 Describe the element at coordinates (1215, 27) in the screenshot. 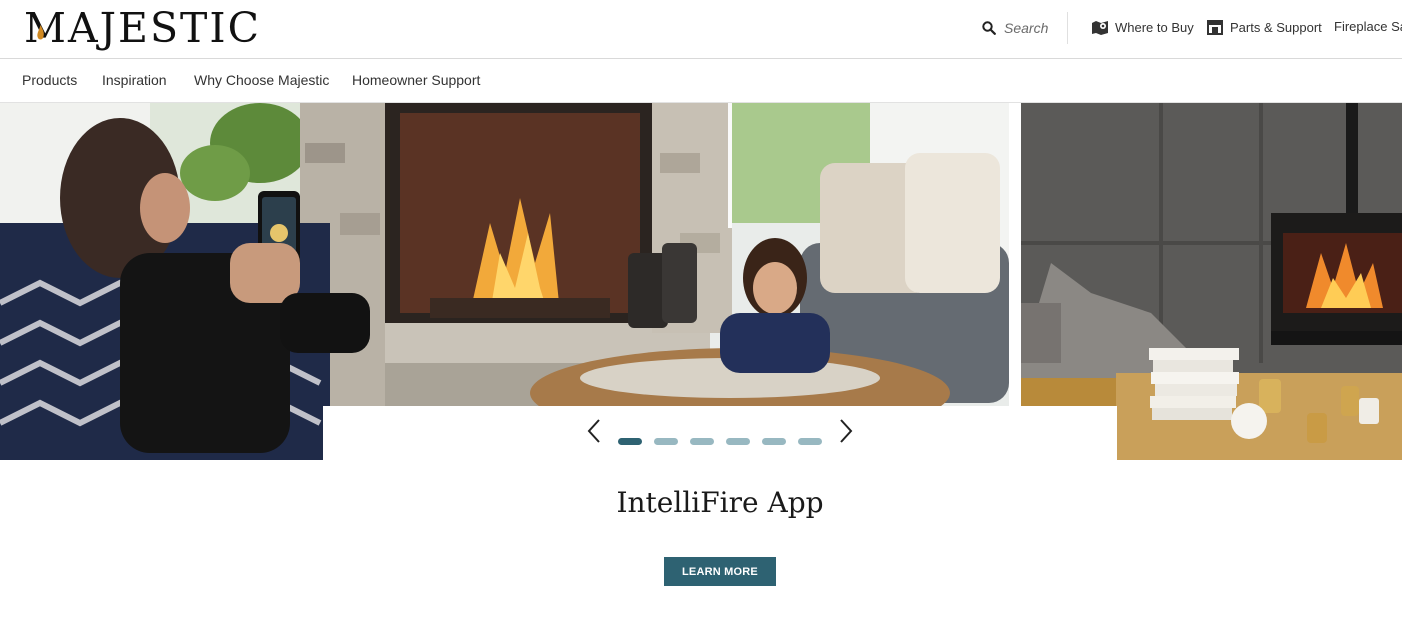

I see `storefront-icon` at that location.